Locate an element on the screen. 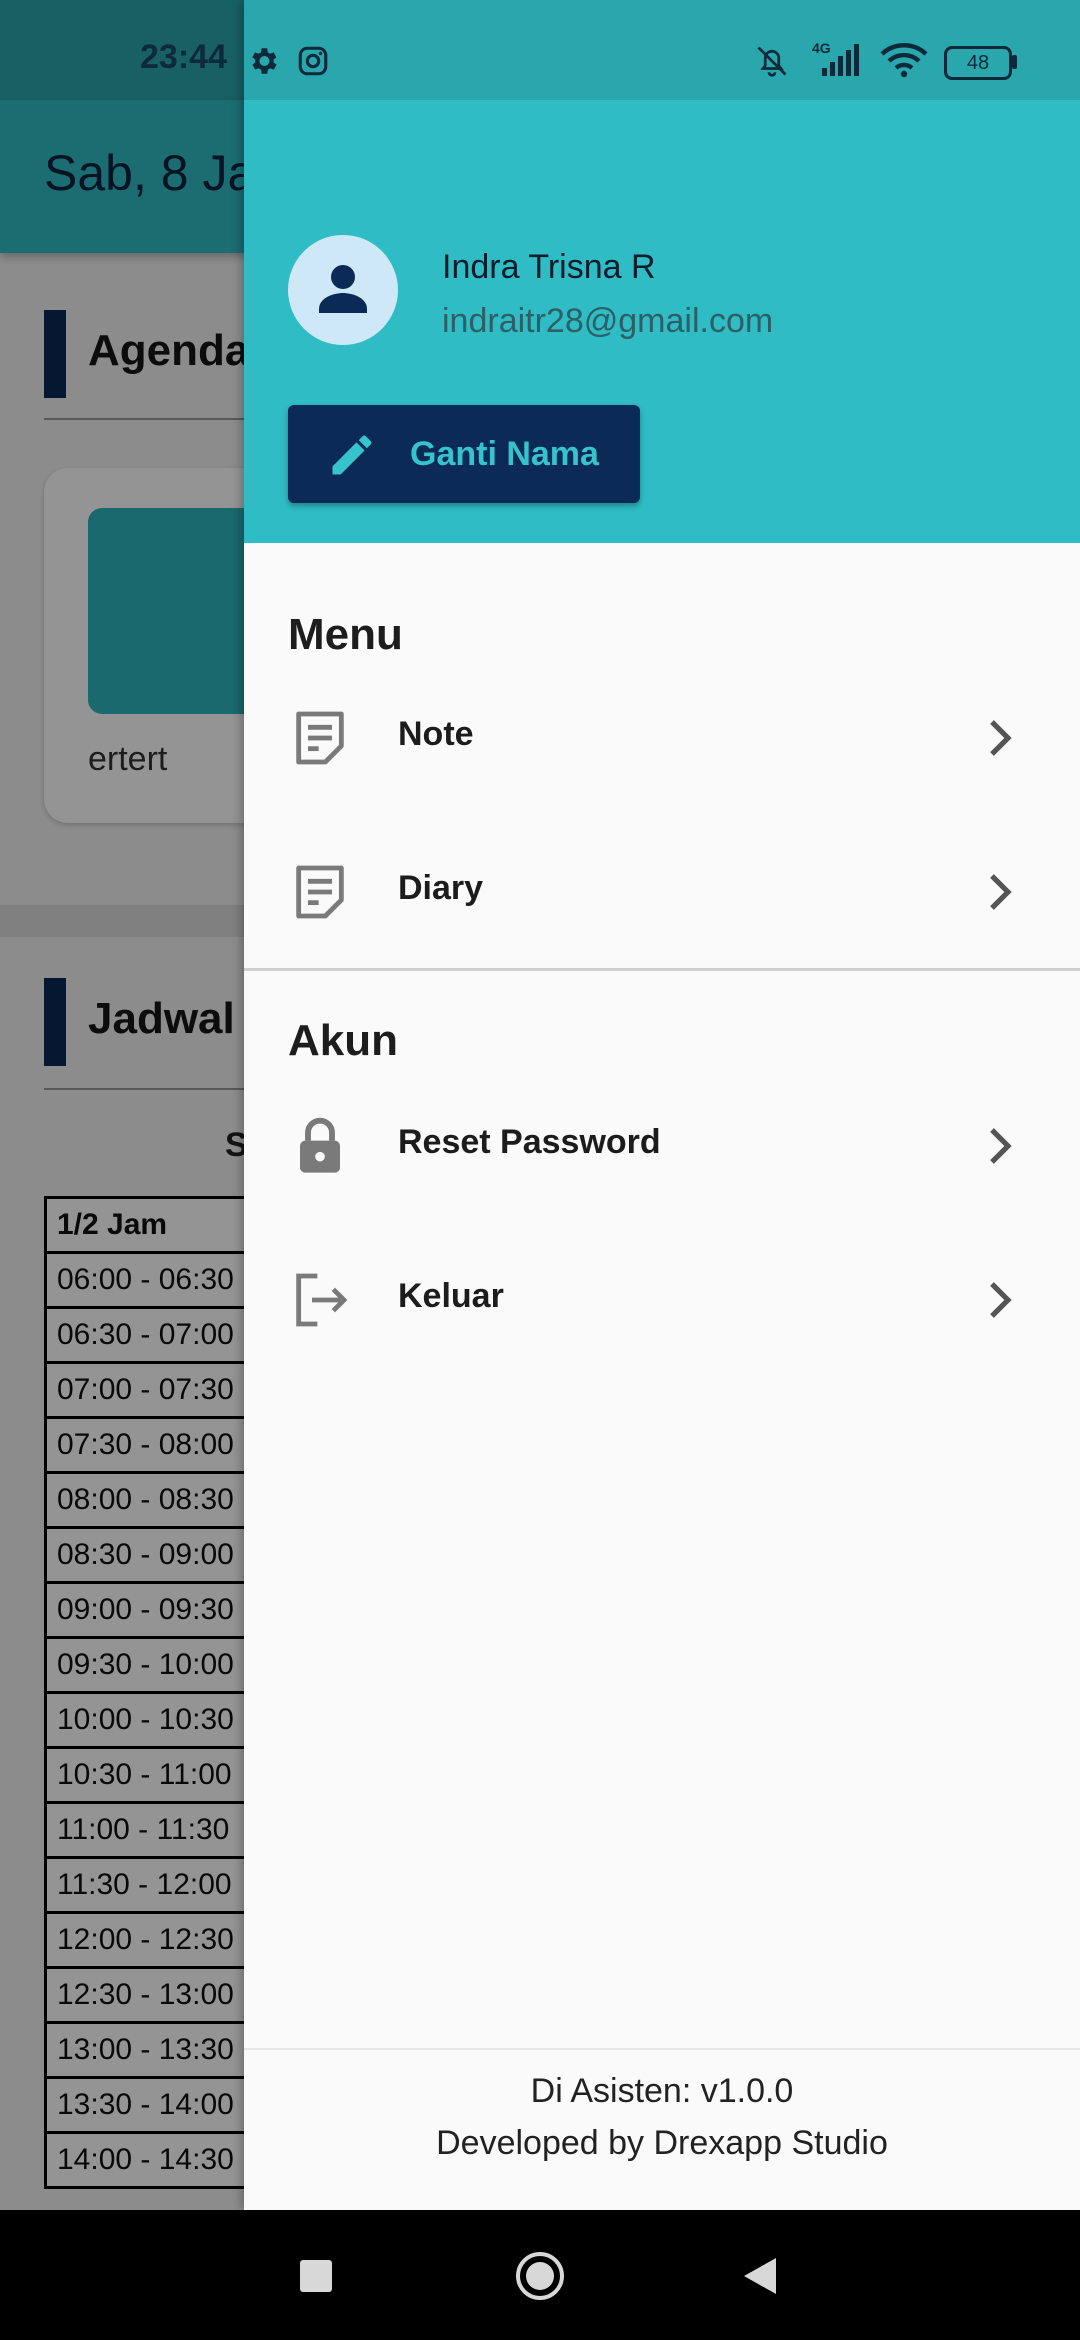 This screenshot has height=2340, width=1080. pencil-icon is located at coordinates (352, 455).